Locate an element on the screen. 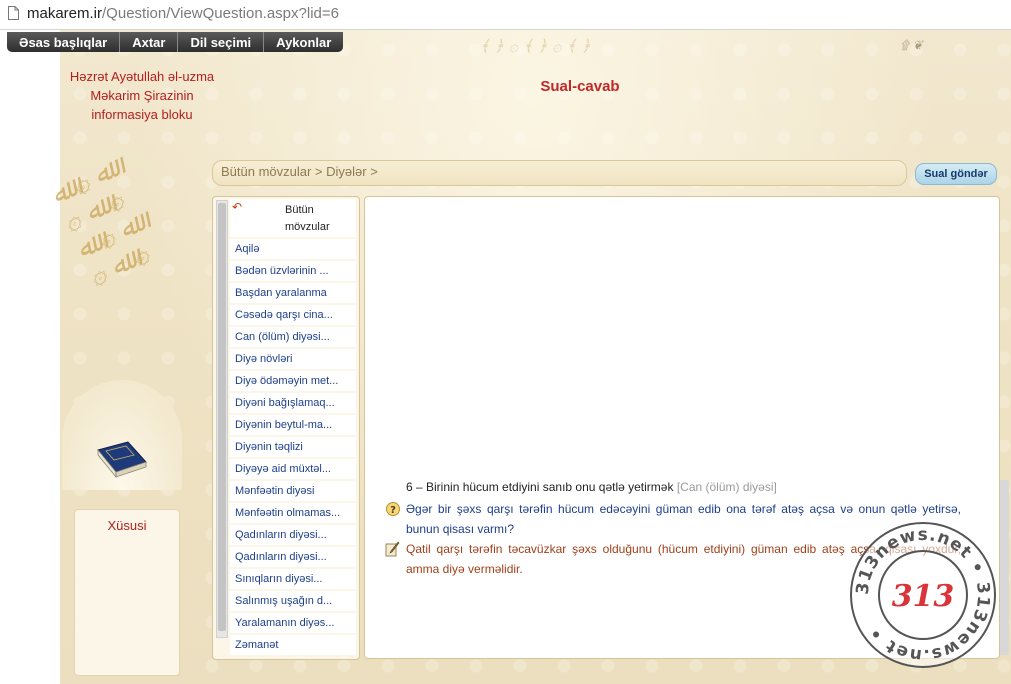 This screenshot has height=684, width=1011. calligraphy-logo: ۩ ❦ is located at coordinates (911, 45).